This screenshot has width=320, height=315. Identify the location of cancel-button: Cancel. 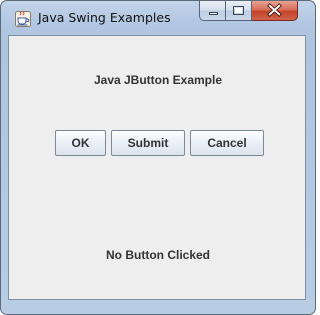
(227, 143).